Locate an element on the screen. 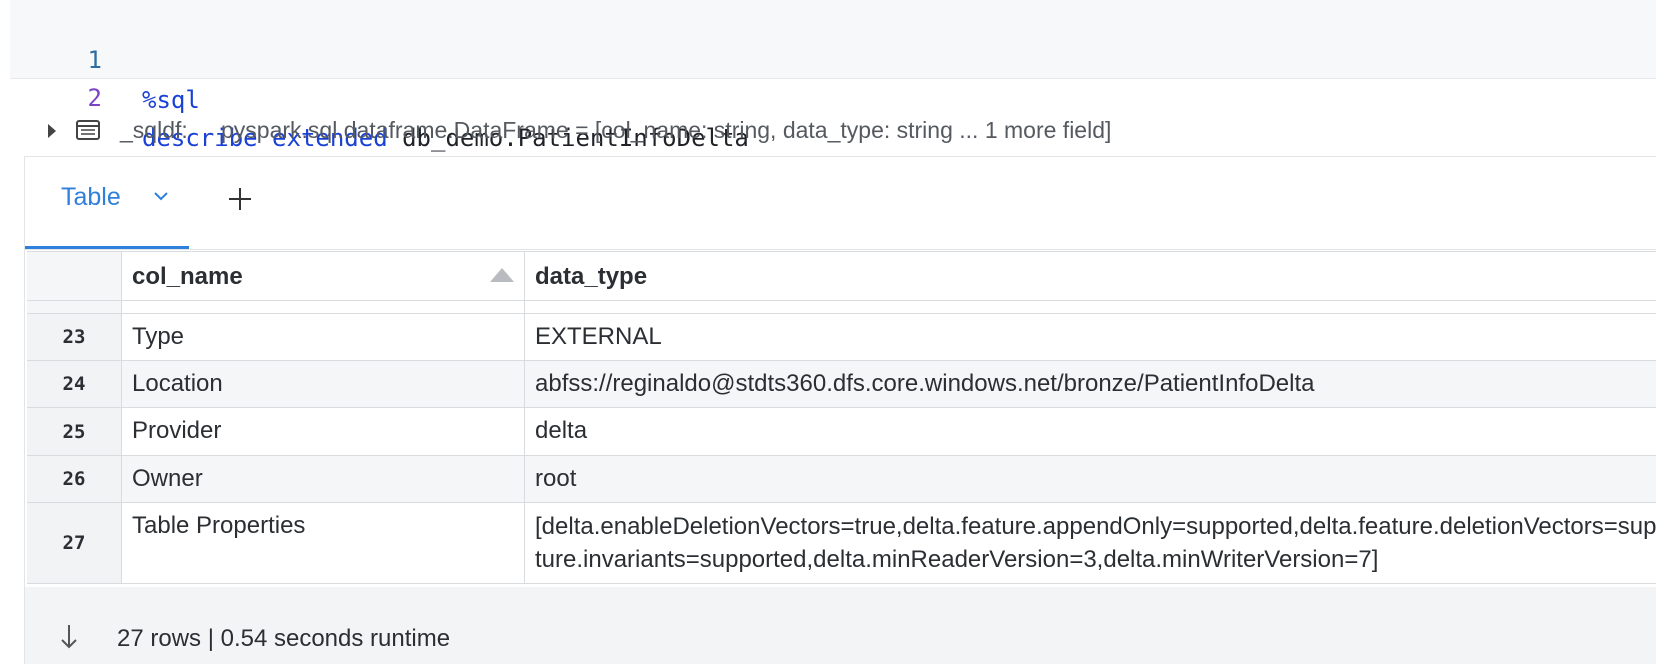  tab-table-label: Table is located at coordinates (91, 197).